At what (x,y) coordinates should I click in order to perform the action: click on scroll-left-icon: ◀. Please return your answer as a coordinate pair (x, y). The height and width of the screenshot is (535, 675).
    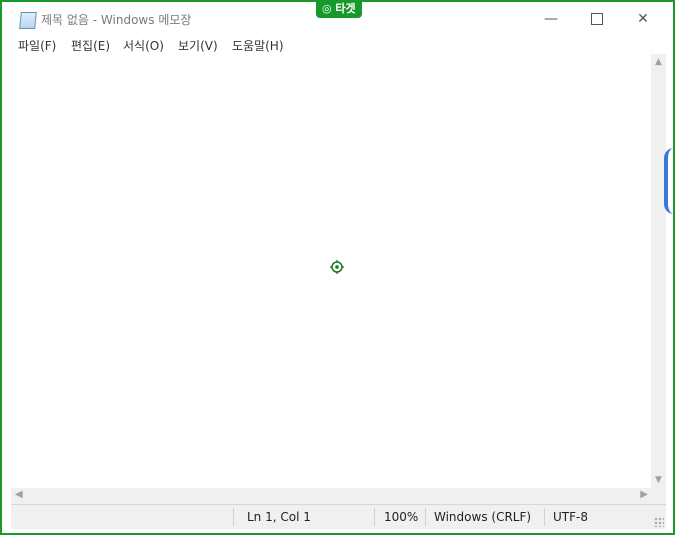
    Looking at the image, I should click on (19, 494).